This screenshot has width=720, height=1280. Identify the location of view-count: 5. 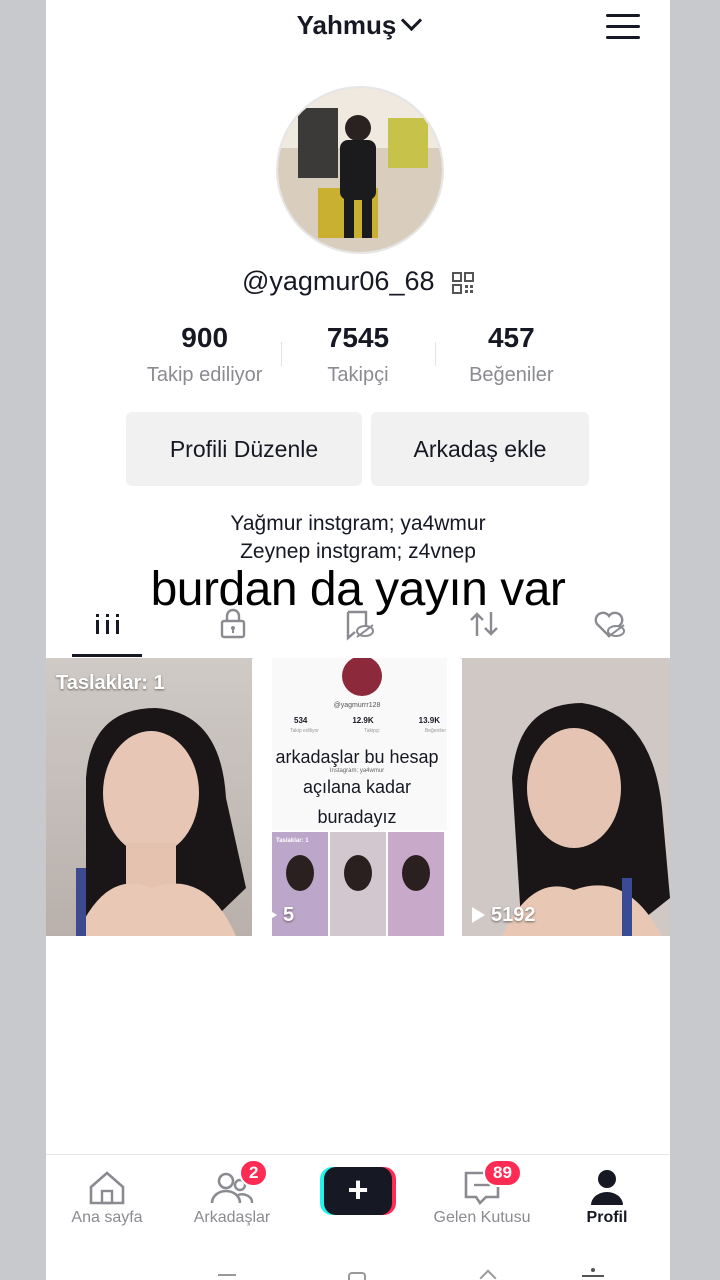
(279, 915).